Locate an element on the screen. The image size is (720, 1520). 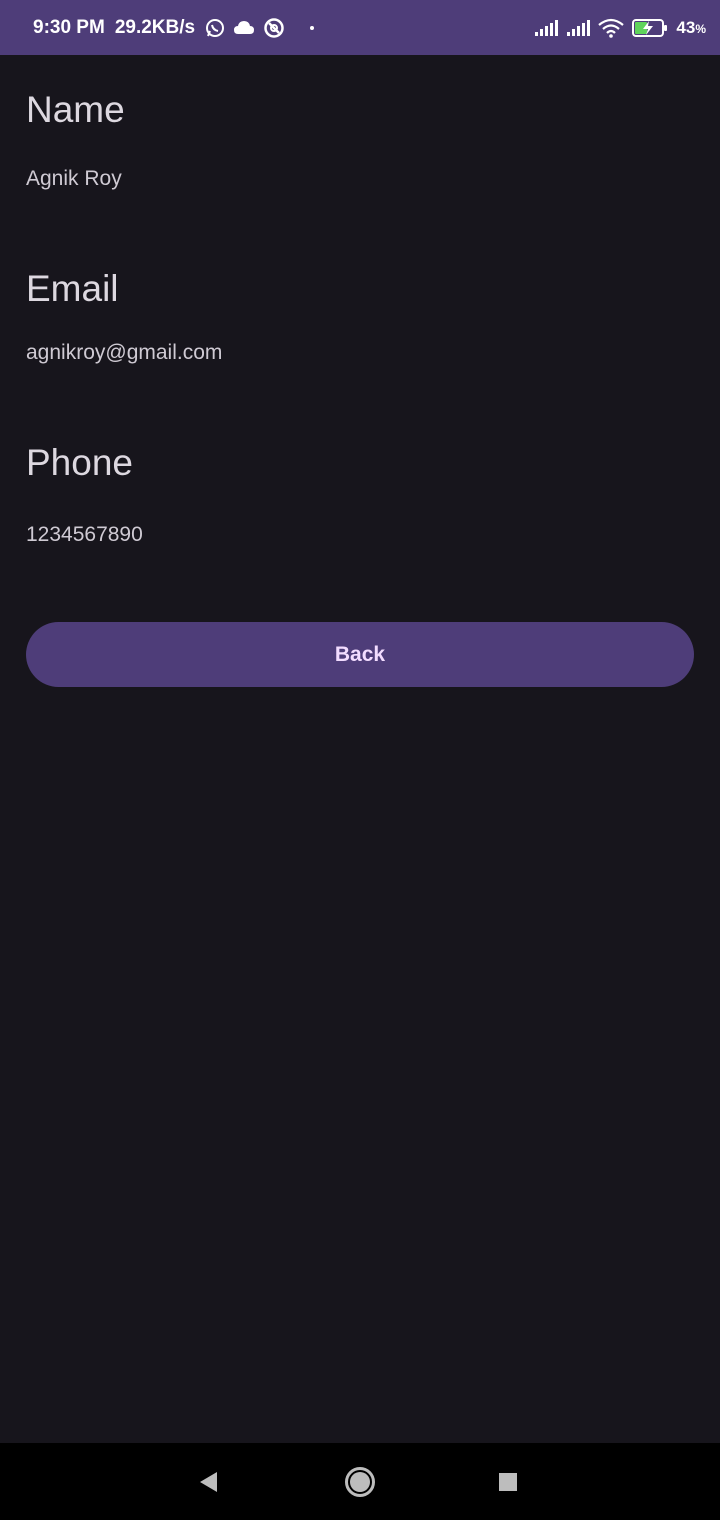
home-circle-icon is located at coordinates (360, 1482).